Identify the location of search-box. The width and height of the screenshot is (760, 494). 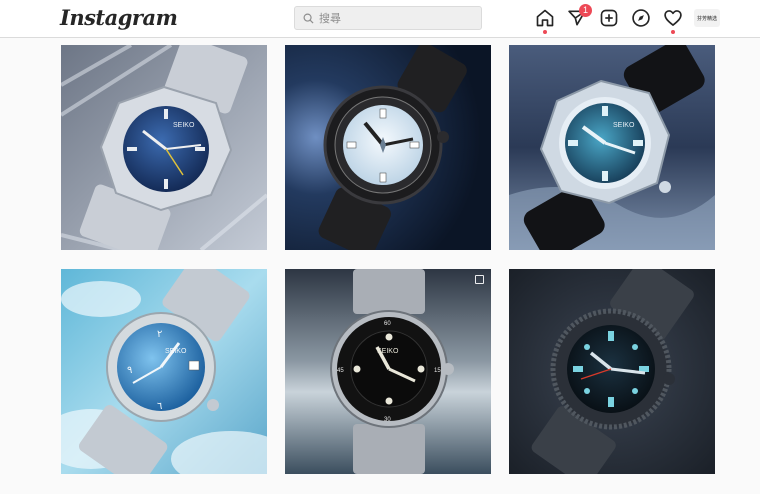
(388, 18).